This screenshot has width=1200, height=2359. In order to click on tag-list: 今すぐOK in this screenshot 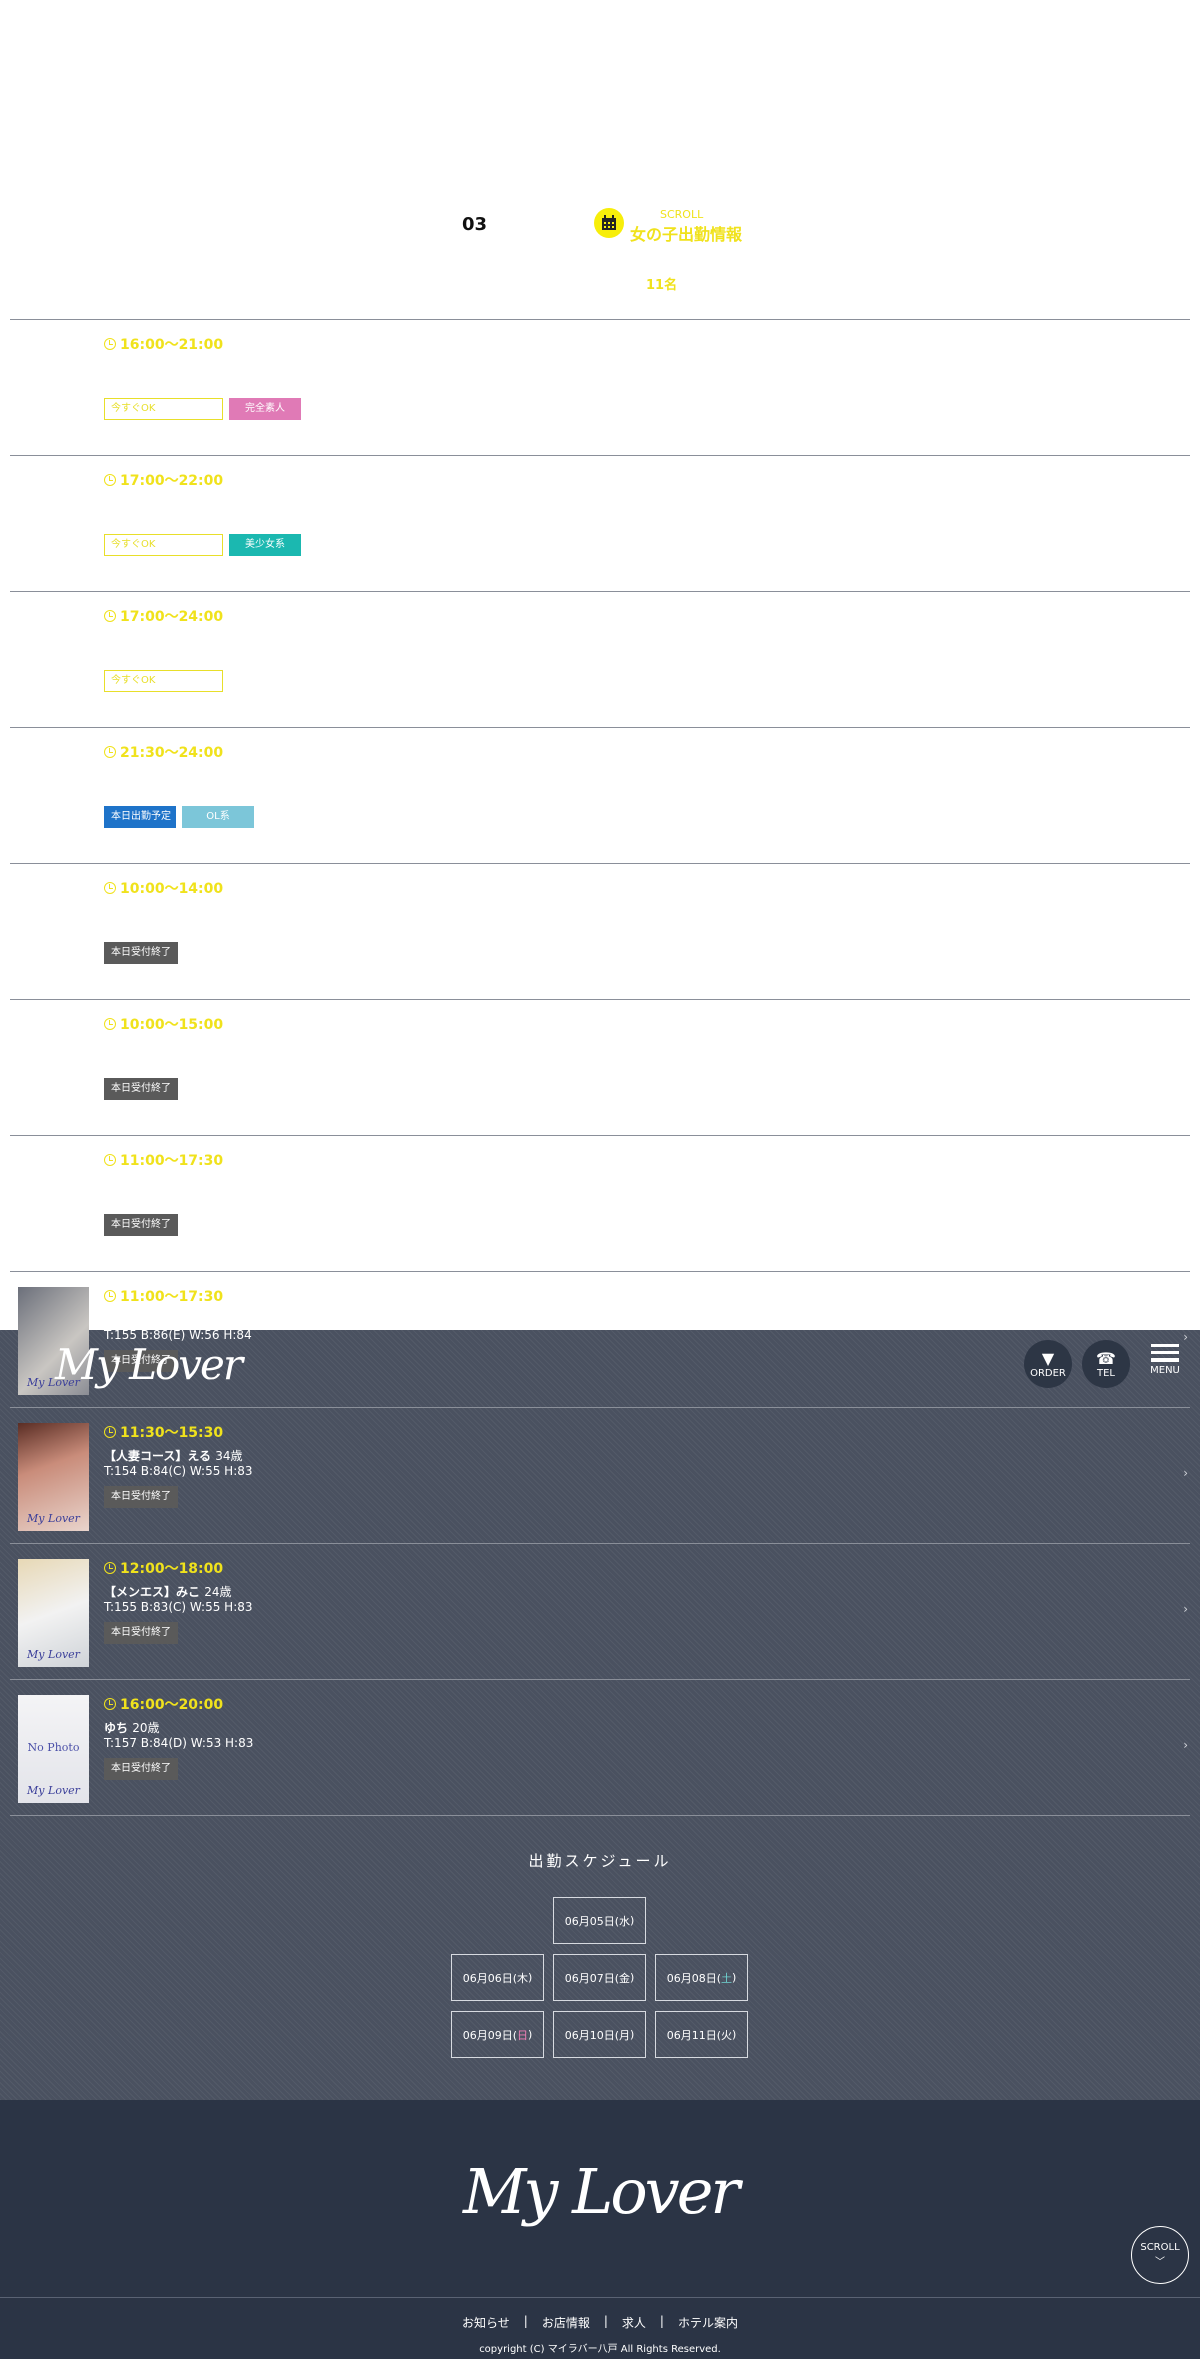, I will do `click(163, 681)`.